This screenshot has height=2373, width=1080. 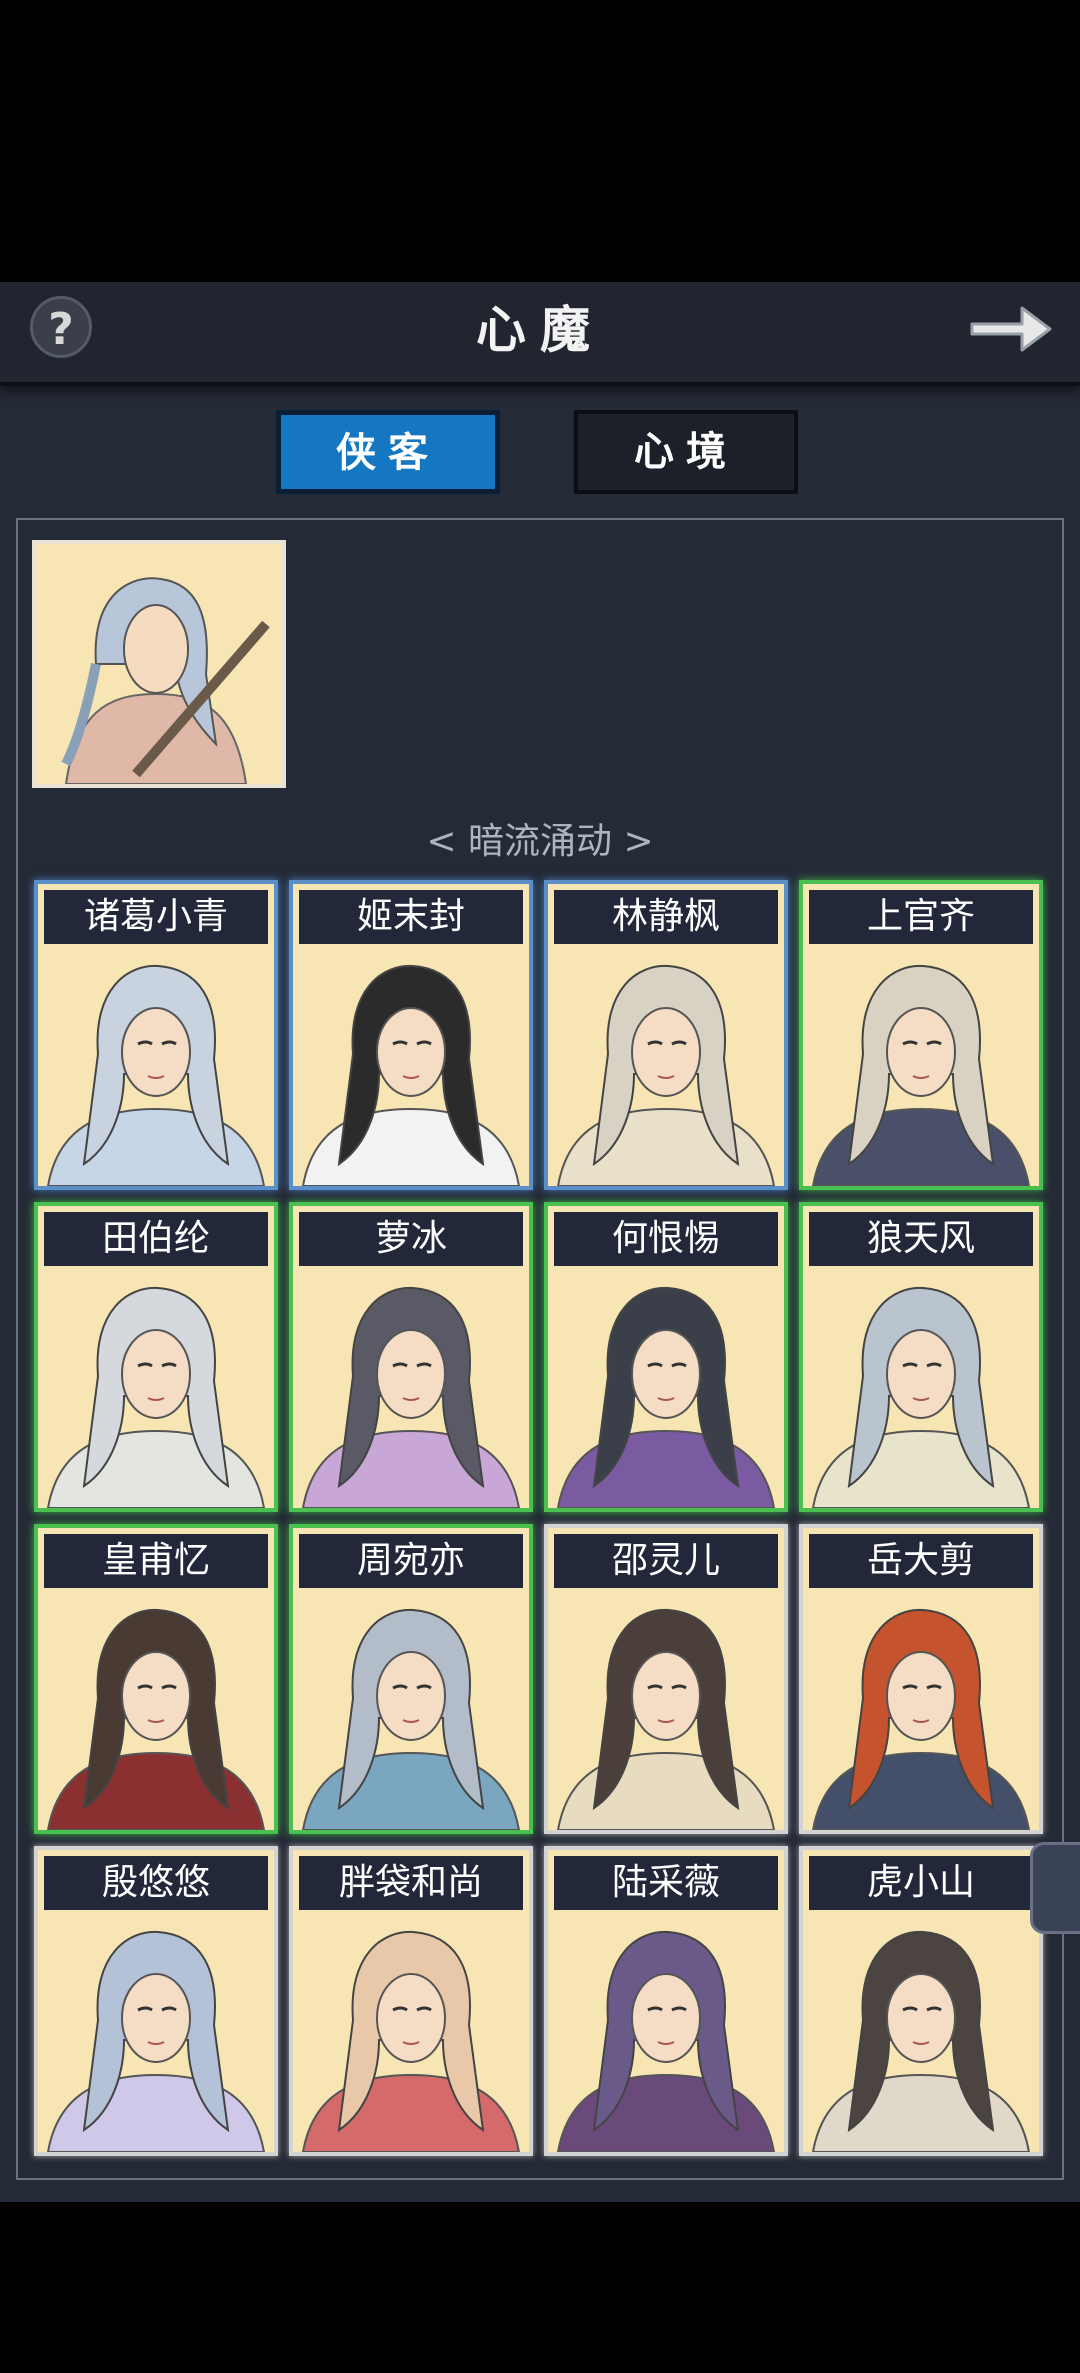 I want to click on character-card: 岳大剪, so click(x=921, y=1679).